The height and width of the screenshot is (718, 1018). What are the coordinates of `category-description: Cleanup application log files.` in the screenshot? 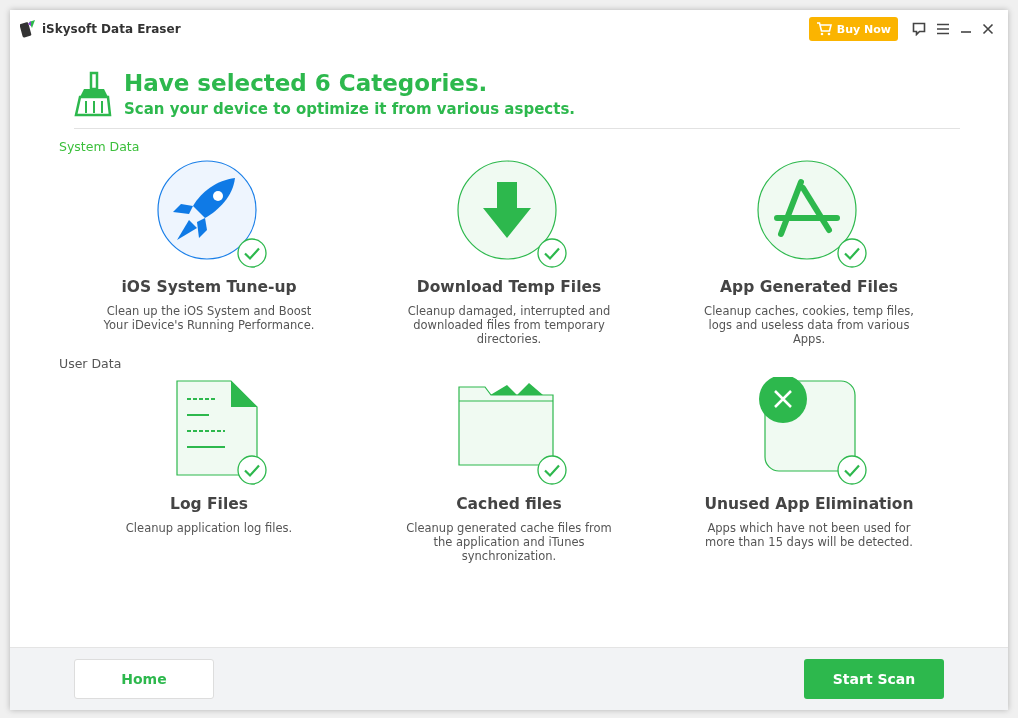 It's located at (209, 528).